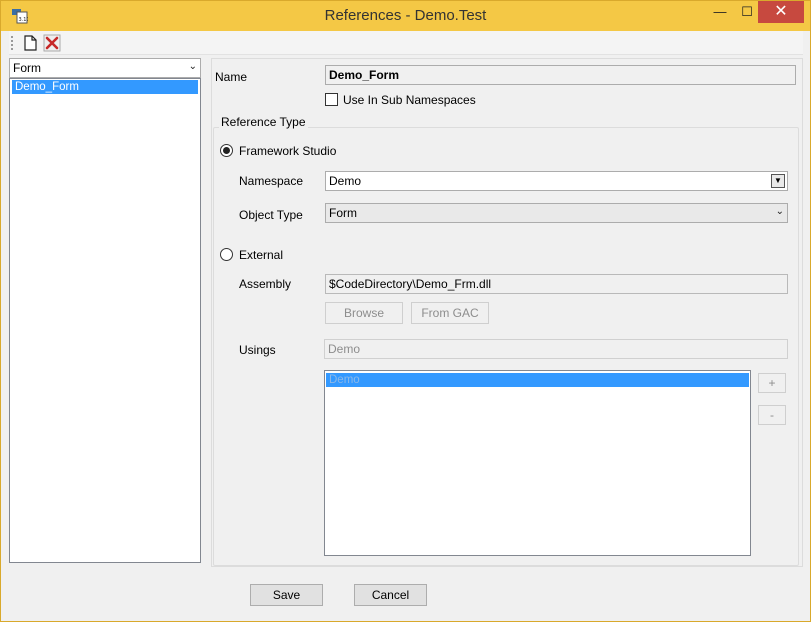 This screenshot has width=811, height=622. Describe the element at coordinates (47, 87) in the screenshot. I see `list-item-label: Demo_Form` at that location.